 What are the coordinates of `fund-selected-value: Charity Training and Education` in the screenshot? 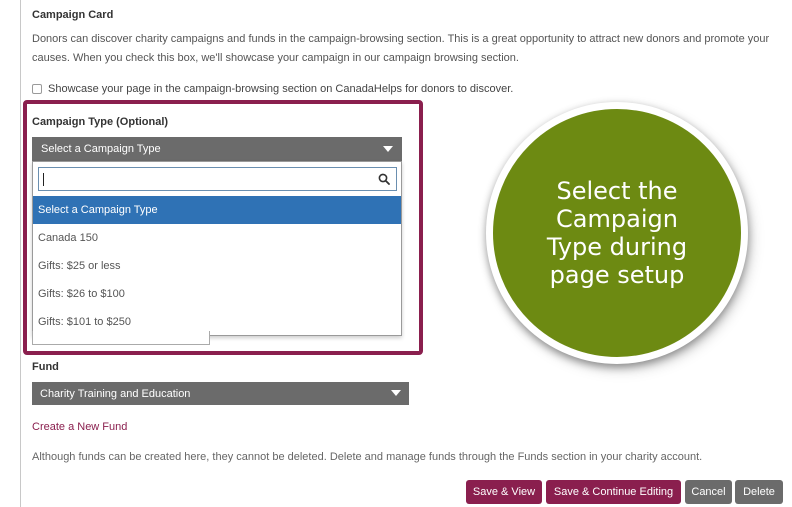 It's located at (115, 393).